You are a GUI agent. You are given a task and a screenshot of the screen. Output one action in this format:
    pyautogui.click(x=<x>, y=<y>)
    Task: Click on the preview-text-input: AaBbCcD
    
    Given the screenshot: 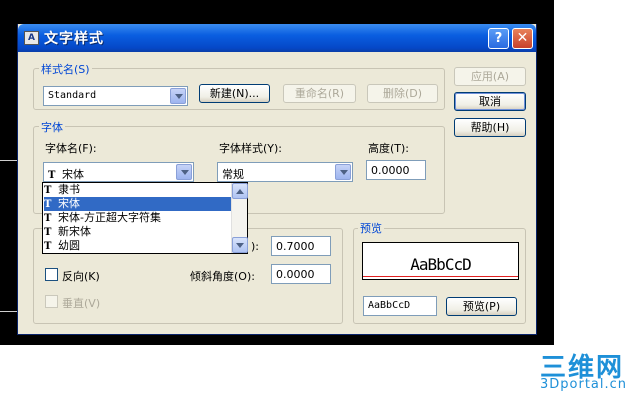 What is the action you would take?
    pyautogui.click(x=400, y=306)
    